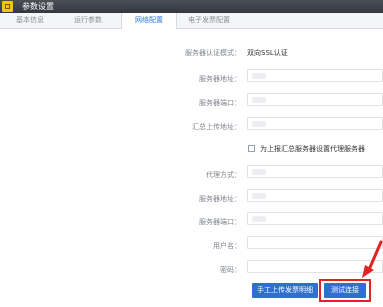 Image resolution: width=383 pixels, height=307 pixels. What do you see at coordinates (345, 290) in the screenshot?
I see `test-connection-button: 测试连接` at bounding box center [345, 290].